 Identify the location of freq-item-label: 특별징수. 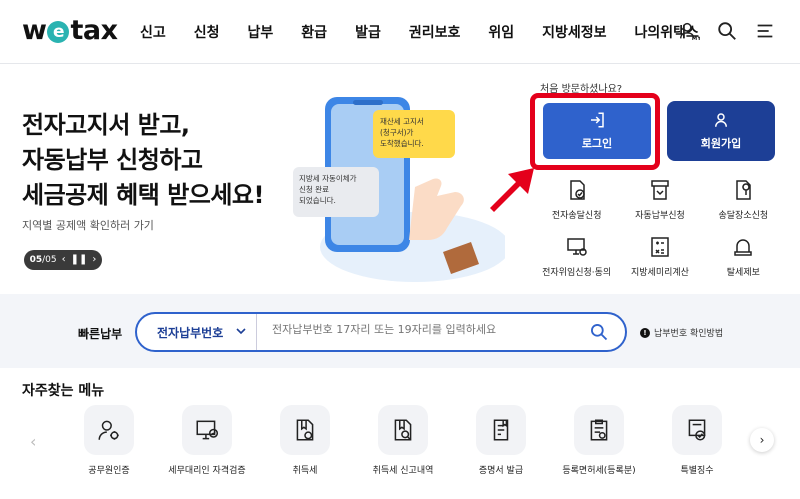
(697, 471).